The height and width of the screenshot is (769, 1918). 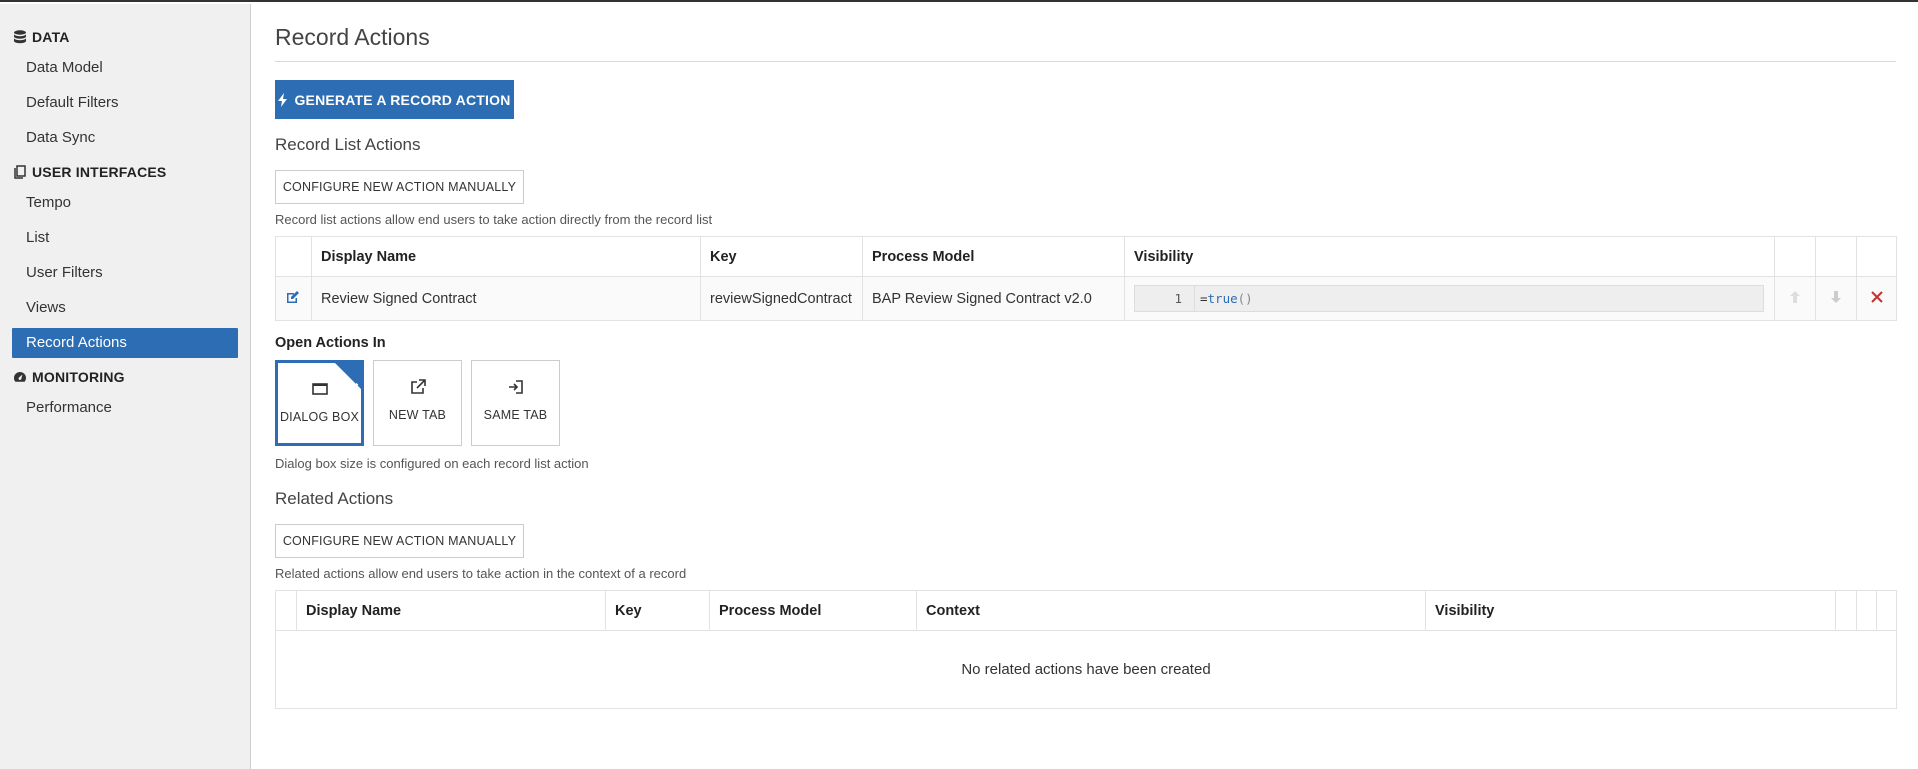 I want to click on window-icon, so click(x=319, y=389).